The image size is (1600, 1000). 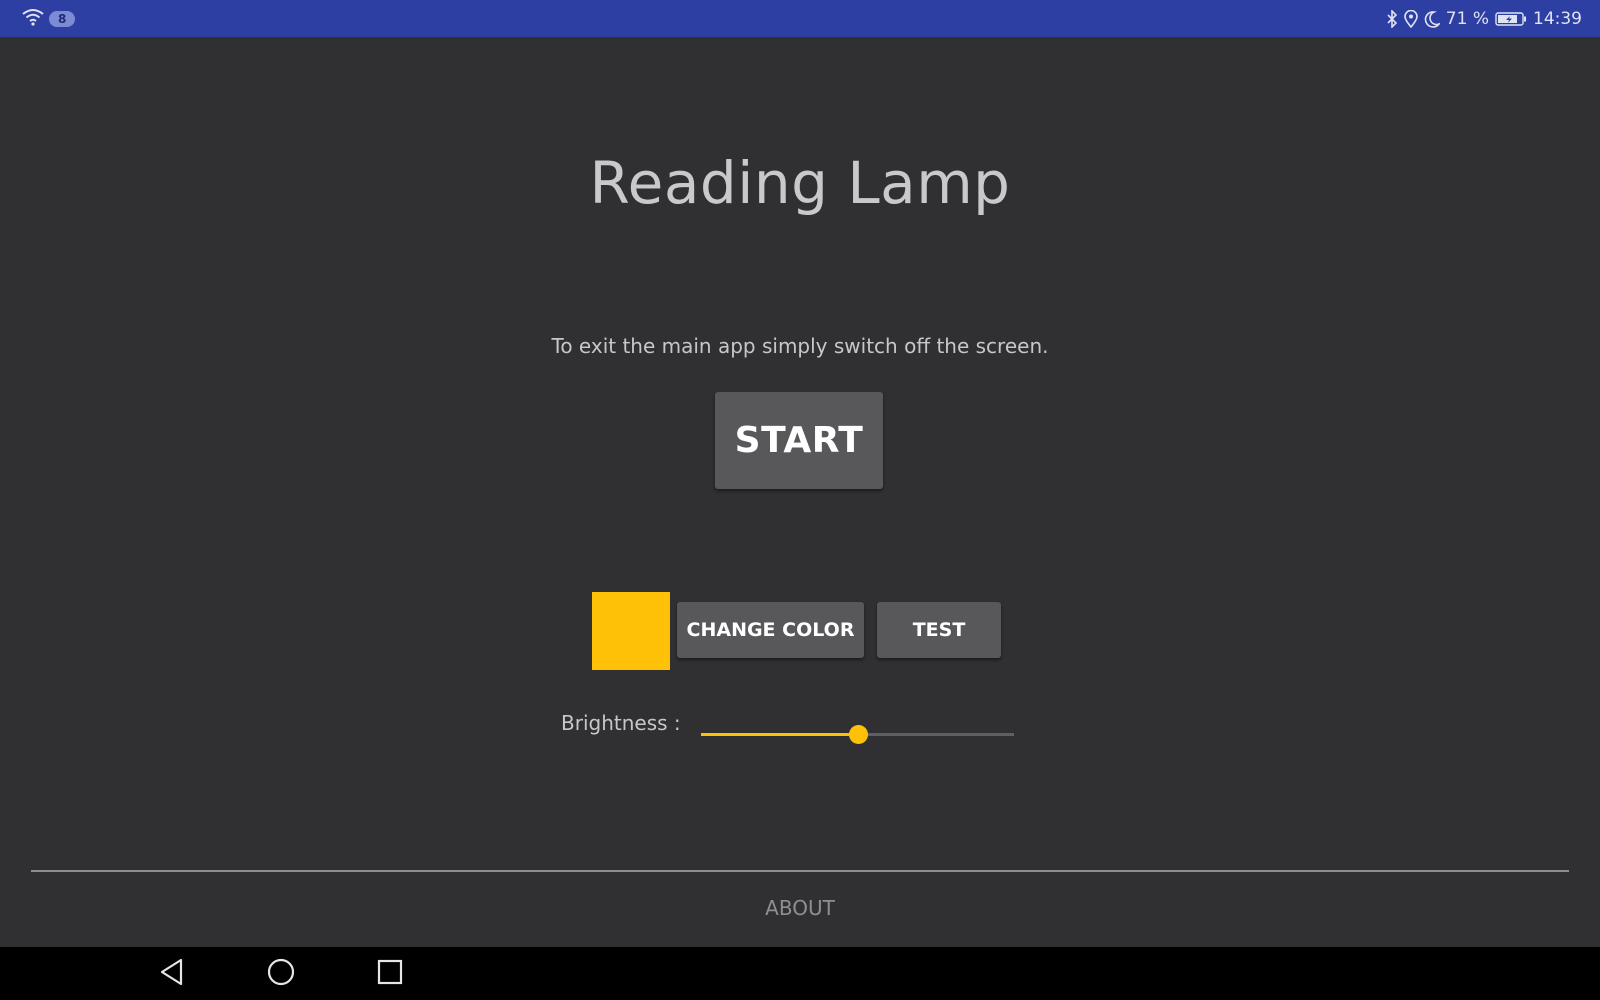 I want to click on test-button: TEST, so click(x=939, y=630).